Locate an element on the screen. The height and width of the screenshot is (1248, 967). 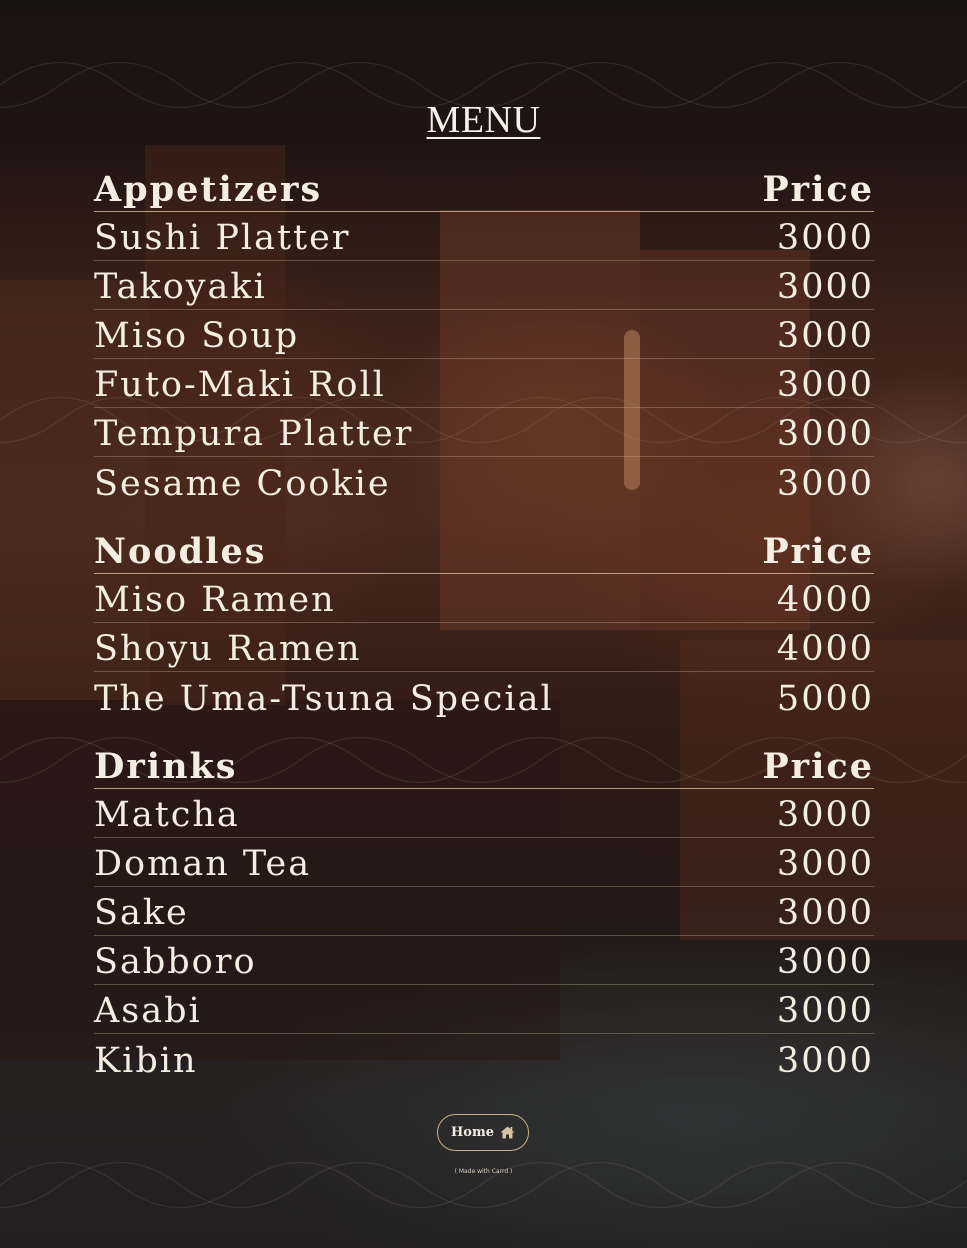
menu-item-name: Sesame Cookie is located at coordinates (242, 484).